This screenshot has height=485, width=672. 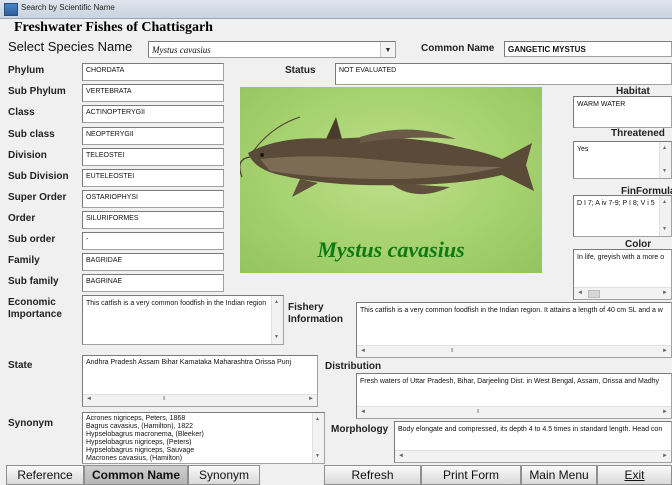 I want to click on synonym-line: Bagrus cavasius, (Hamilton), 1822, so click(x=139, y=426).